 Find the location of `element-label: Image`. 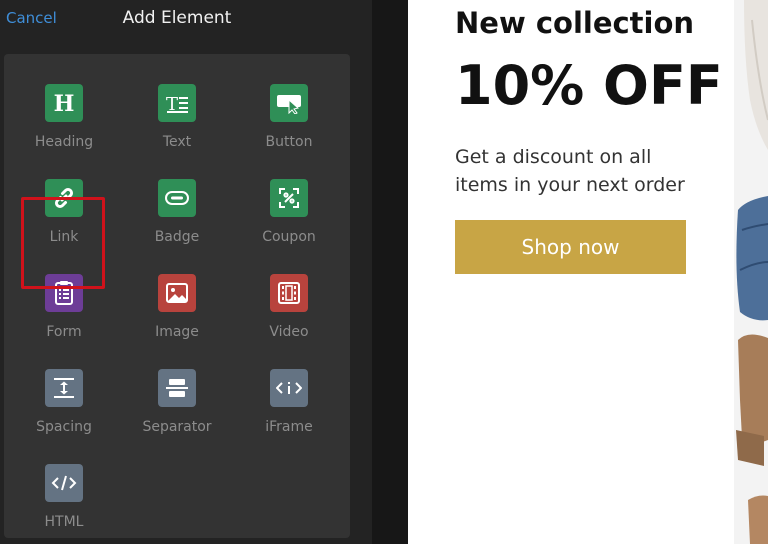

element-label: Image is located at coordinates (177, 332).